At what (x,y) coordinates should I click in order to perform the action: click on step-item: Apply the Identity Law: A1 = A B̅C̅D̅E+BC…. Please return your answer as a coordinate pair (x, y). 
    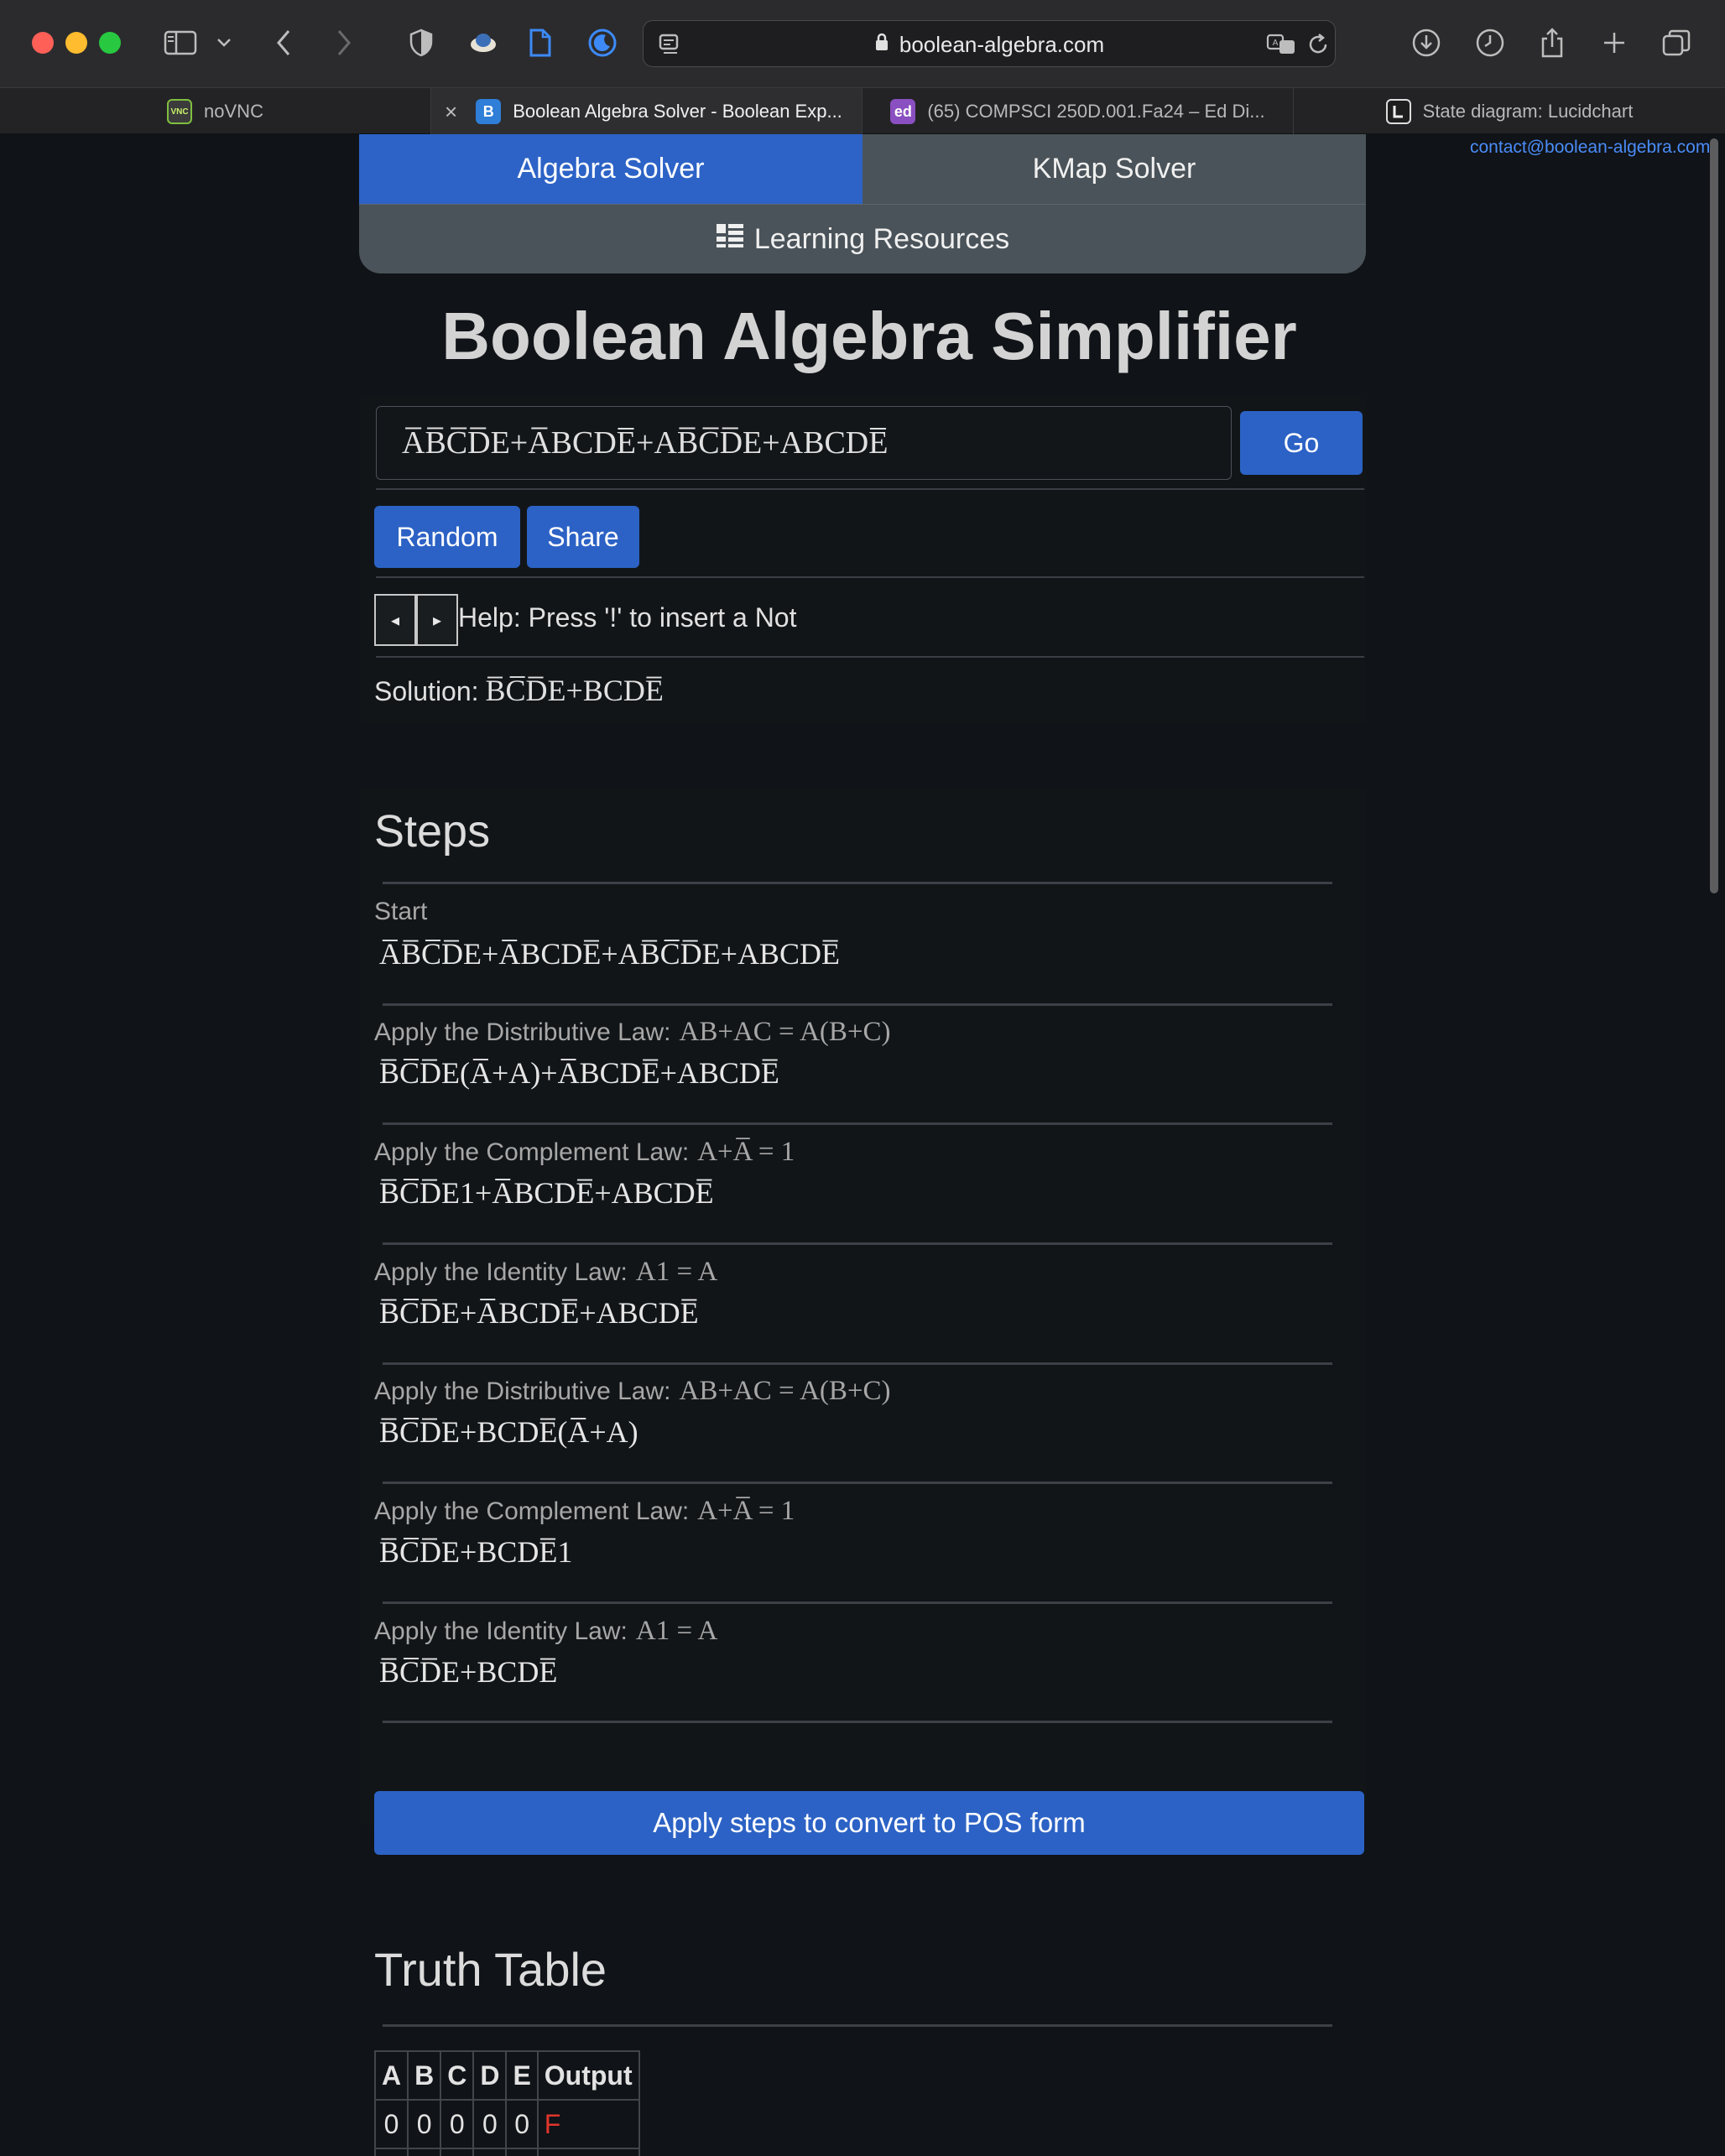
    Looking at the image, I should click on (857, 1653).